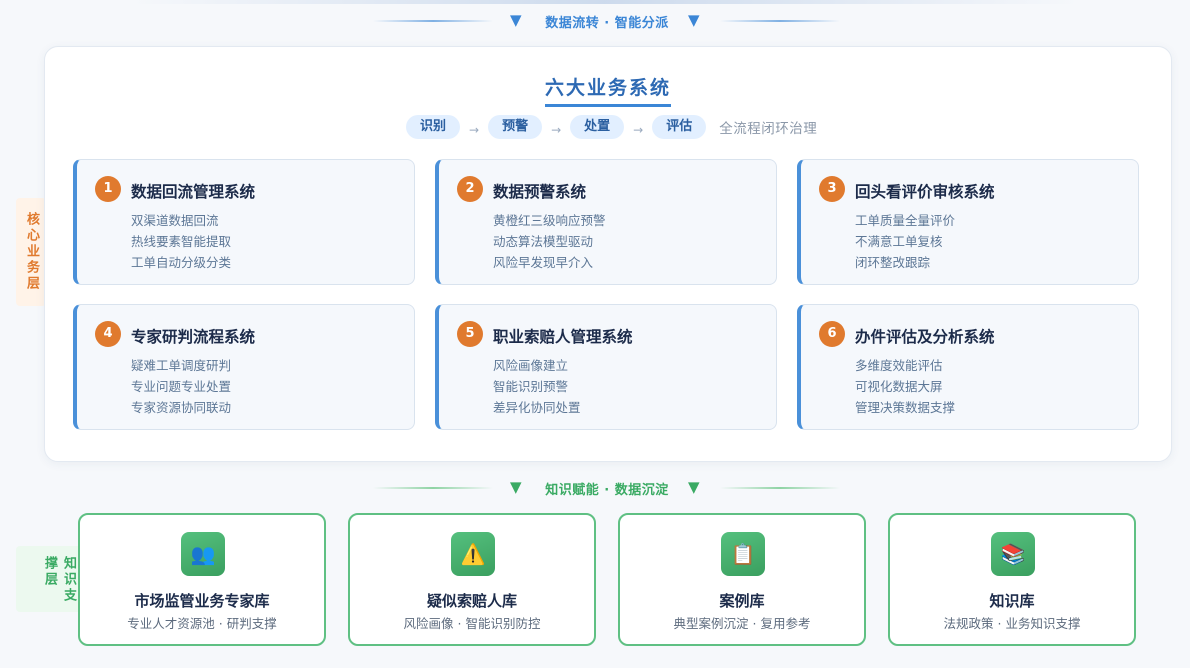 The height and width of the screenshot is (668, 1190). What do you see at coordinates (515, 127) in the screenshot?
I see `step-warning: 预警` at bounding box center [515, 127].